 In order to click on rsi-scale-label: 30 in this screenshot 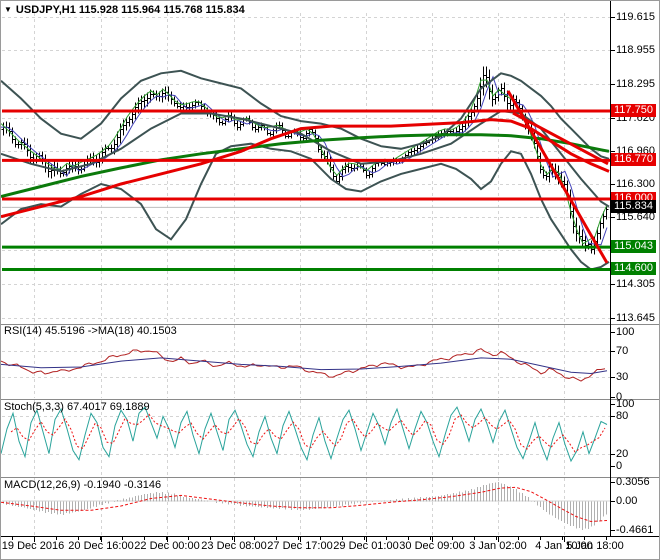, I will do `click(622, 377)`.